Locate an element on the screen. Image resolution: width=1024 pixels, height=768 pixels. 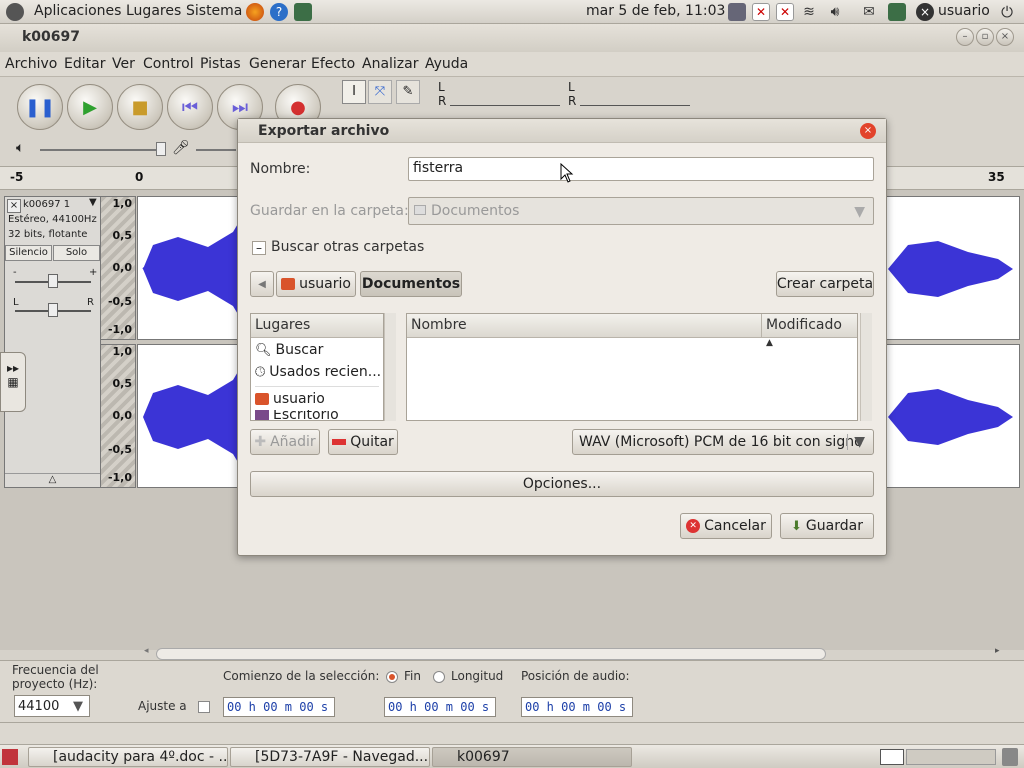
stop-button: ■ is located at coordinates (140, 107).